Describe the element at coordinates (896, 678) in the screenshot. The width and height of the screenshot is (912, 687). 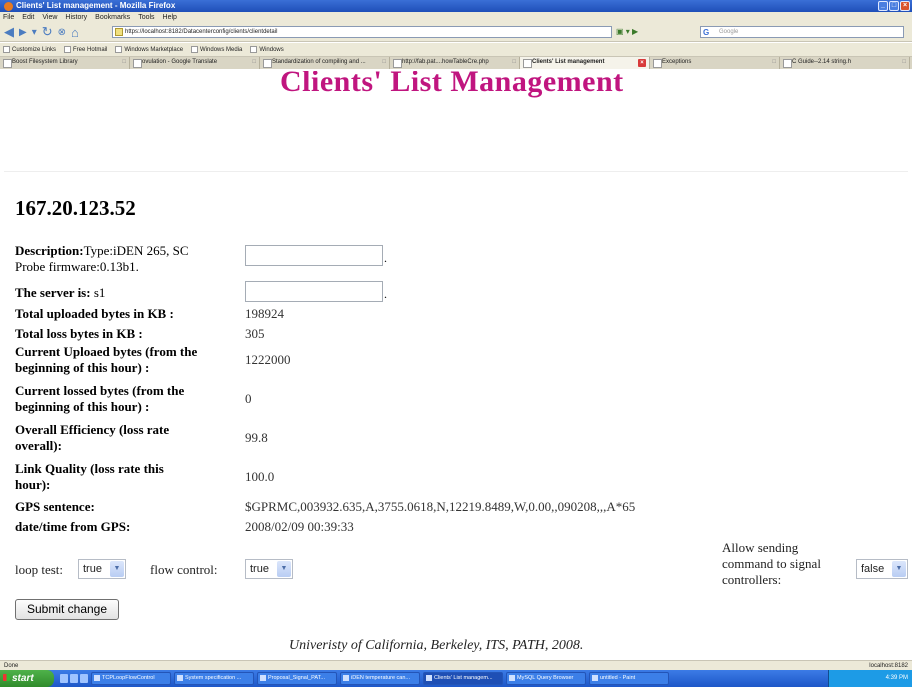
I see `clock: 4:39 PM` at that location.